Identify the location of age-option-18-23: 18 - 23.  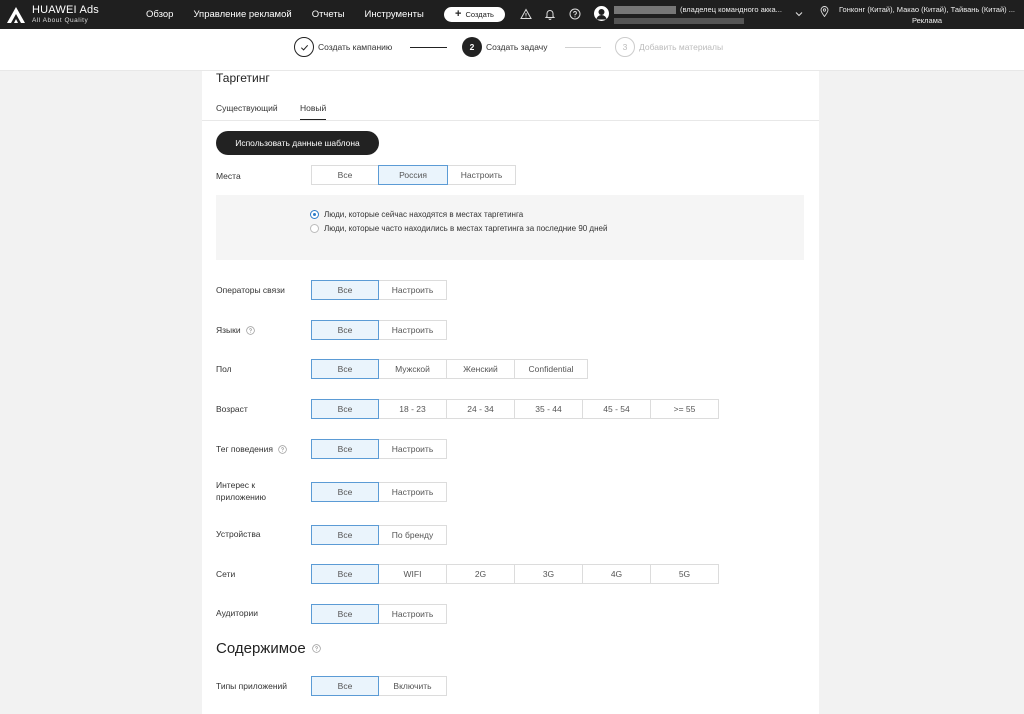
(412, 409).